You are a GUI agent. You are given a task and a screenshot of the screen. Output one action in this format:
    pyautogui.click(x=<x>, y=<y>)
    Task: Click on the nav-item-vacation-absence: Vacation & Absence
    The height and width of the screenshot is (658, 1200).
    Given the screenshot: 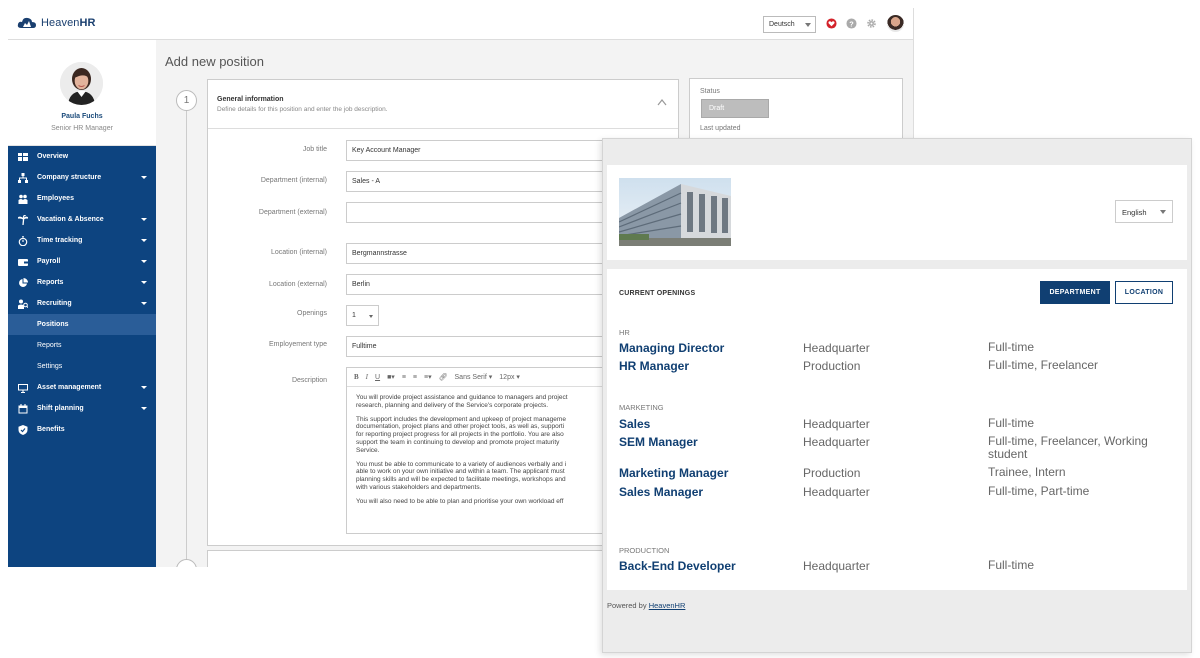 What is the action you would take?
    pyautogui.click(x=82, y=219)
    